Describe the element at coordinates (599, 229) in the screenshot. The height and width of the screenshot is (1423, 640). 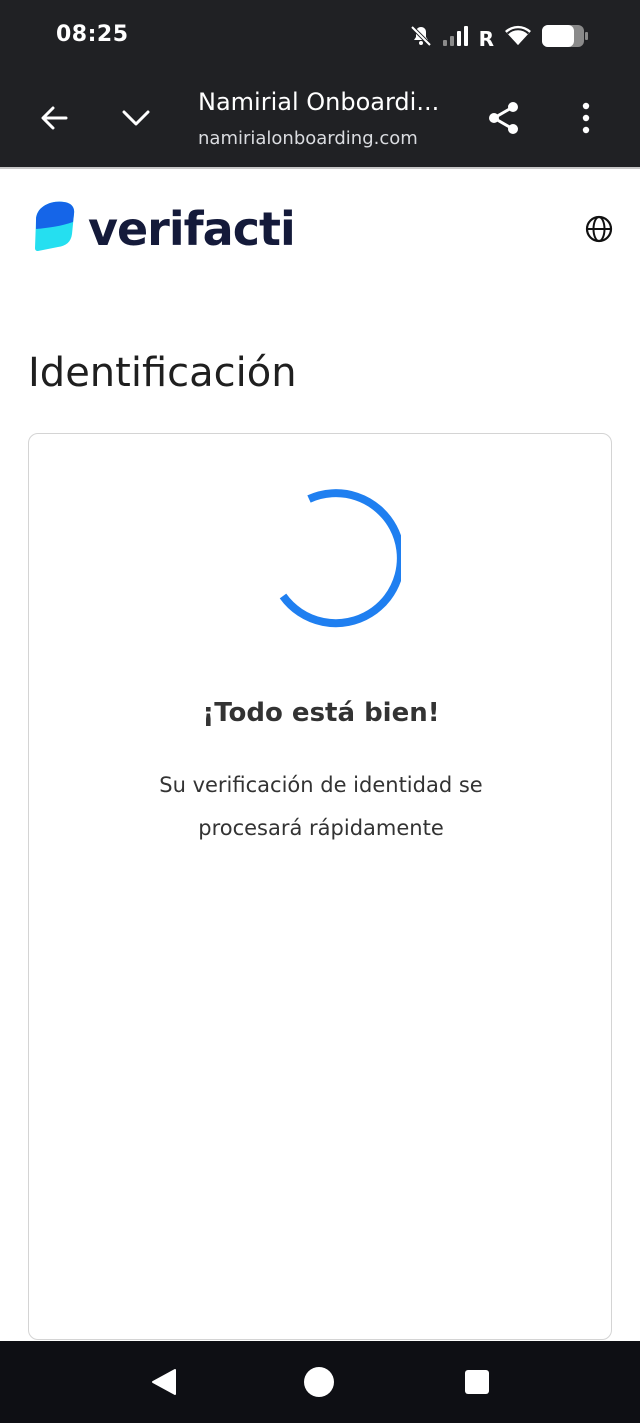
I see `language-button` at that location.